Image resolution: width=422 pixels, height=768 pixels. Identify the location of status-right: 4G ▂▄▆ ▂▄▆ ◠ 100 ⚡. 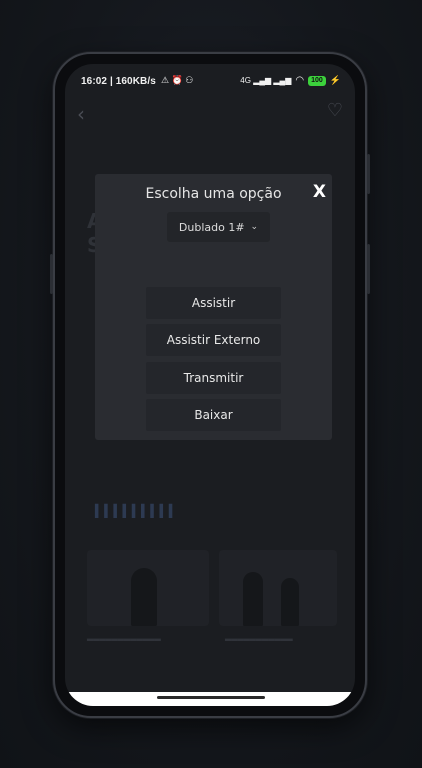
(290, 80).